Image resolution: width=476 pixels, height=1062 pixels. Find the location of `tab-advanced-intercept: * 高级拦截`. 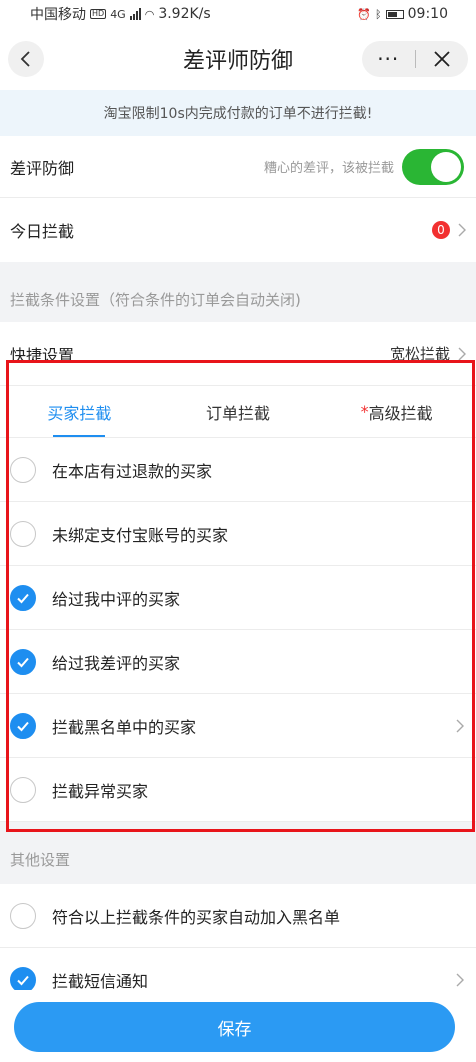

tab-advanced-intercept: * 高级拦截 is located at coordinates (396, 411).